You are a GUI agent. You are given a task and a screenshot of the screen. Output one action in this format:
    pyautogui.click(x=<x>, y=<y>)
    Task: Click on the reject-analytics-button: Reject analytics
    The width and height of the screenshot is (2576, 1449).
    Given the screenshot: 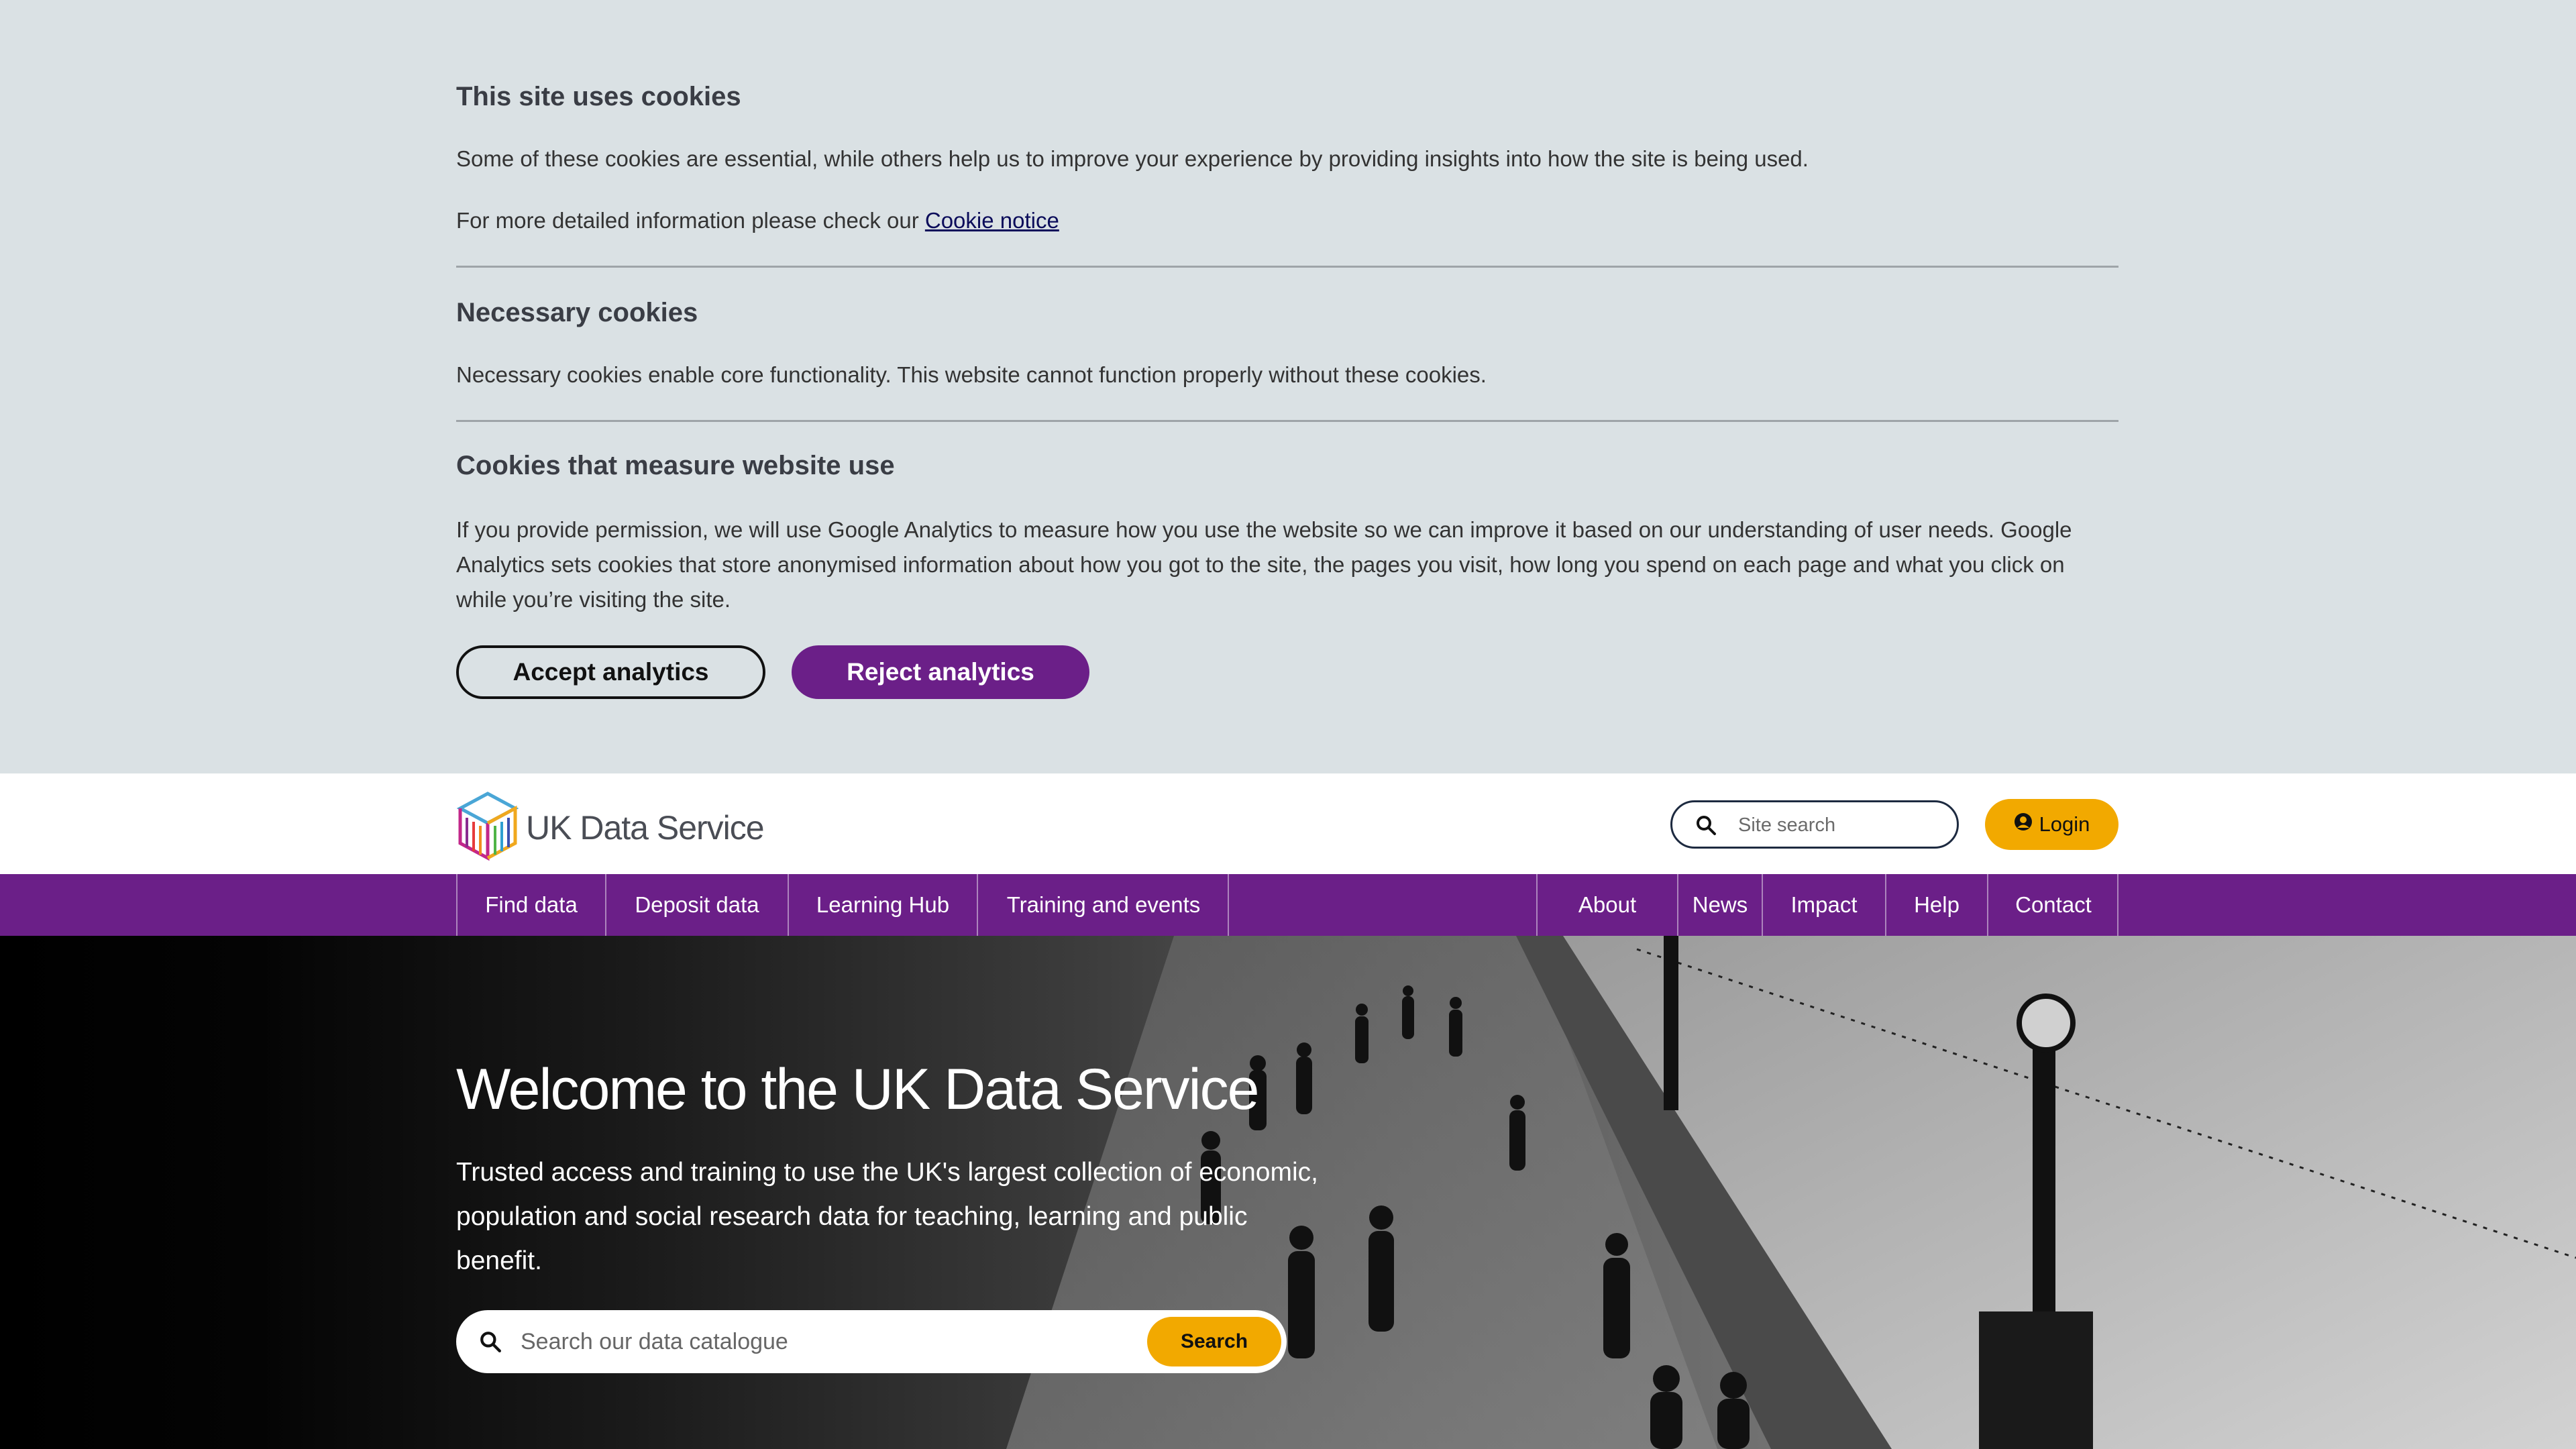 What is the action you would take?
    pyautogui.click(x=940, y=672)
    